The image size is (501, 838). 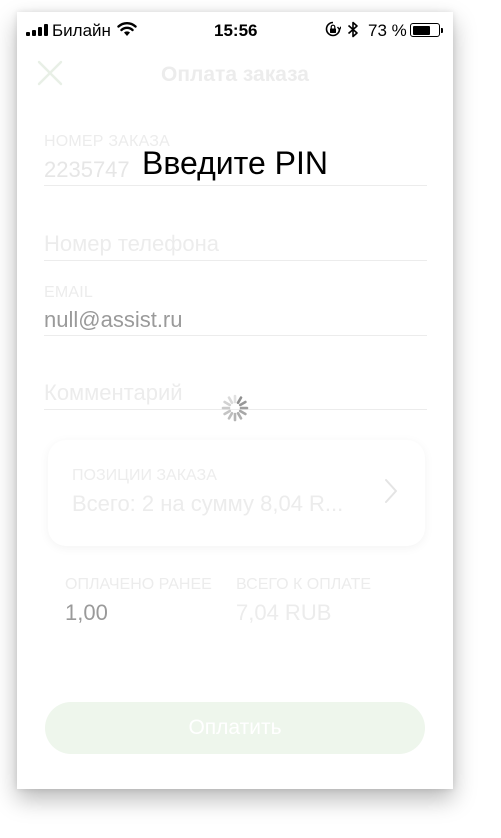 What do you see at coordinates (113, 393) in the screenshot?
I see `comment-input: Комментарий` at bounding box center [113, 393].